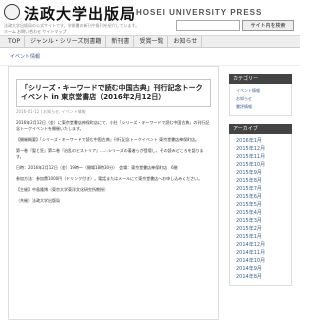 The width and height of the screenshot is (320, 320). I want to click on nav-top: TOP, so click(15, 41).